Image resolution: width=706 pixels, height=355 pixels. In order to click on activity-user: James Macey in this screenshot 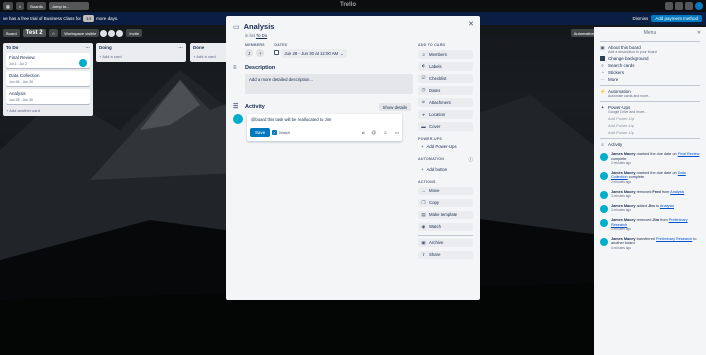, I will do `click(623, 154)`.